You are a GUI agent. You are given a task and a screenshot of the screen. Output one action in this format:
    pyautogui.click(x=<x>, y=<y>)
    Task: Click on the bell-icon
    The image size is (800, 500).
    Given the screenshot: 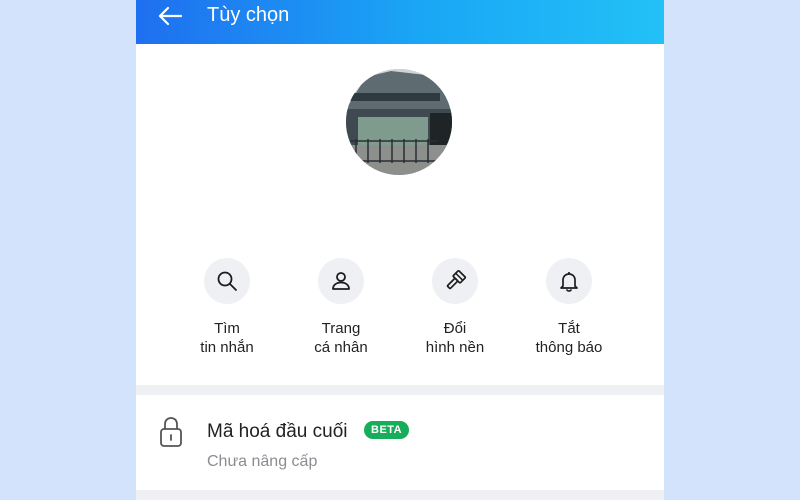 What is the action you would take?
    pyautogui.click(x=569, y=282)
    